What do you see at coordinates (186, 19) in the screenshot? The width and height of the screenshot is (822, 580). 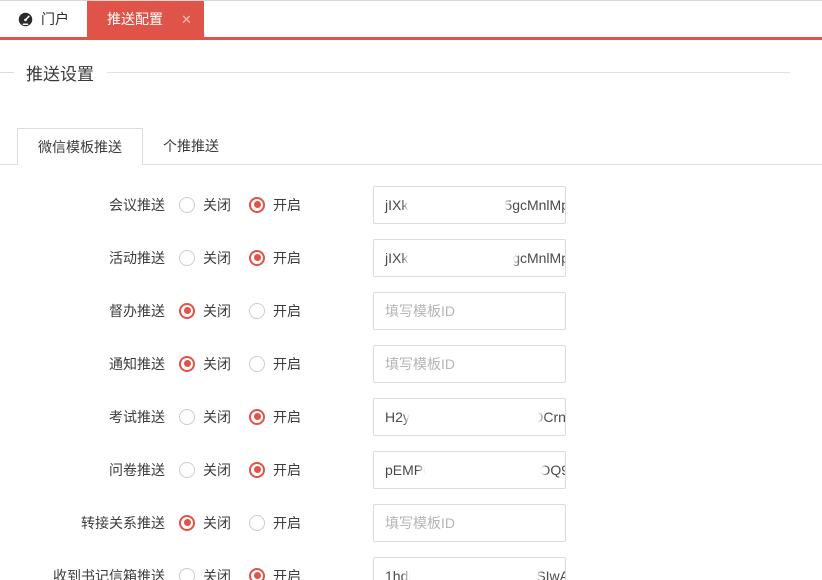 I see `close-icon: ✕` at bounding box center [186, 19].